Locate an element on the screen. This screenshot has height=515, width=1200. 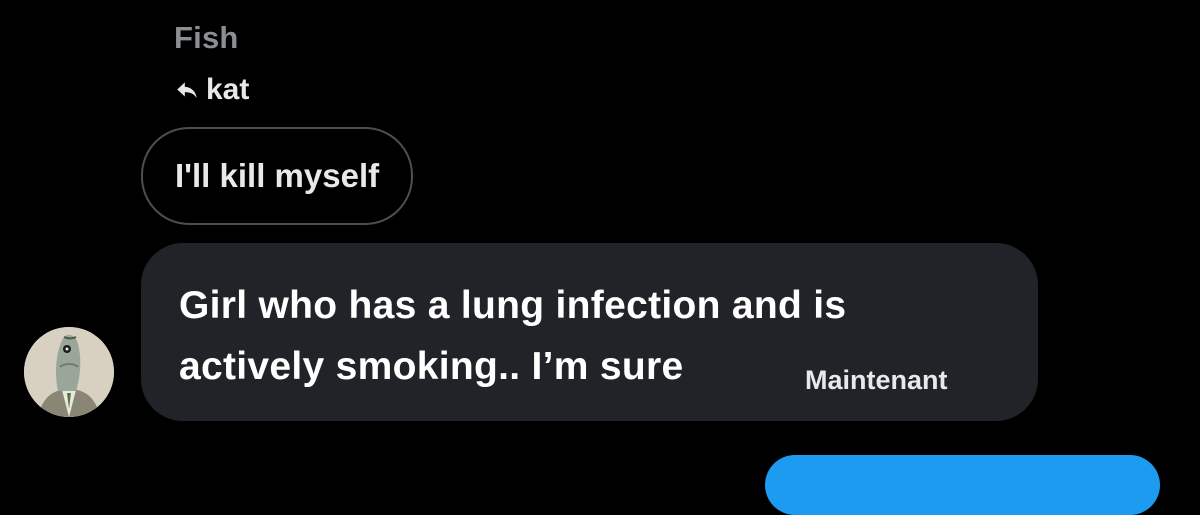
reply-arrow-icon is located at coordinates (187, 90).